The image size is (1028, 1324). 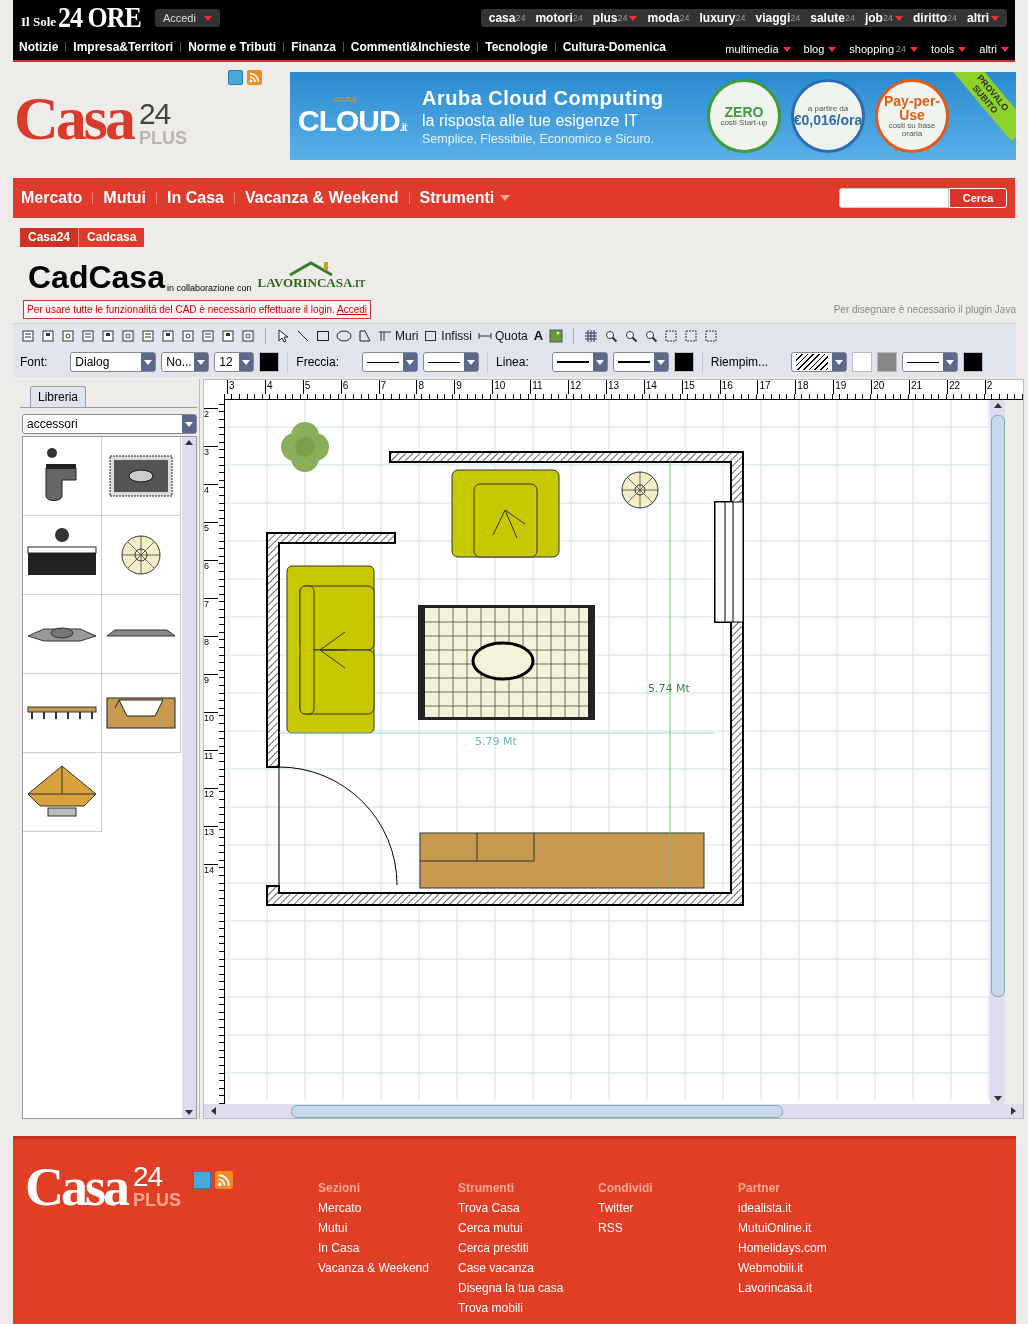 I want to click on scroll-left-icon, so click(x=213, y=1111).